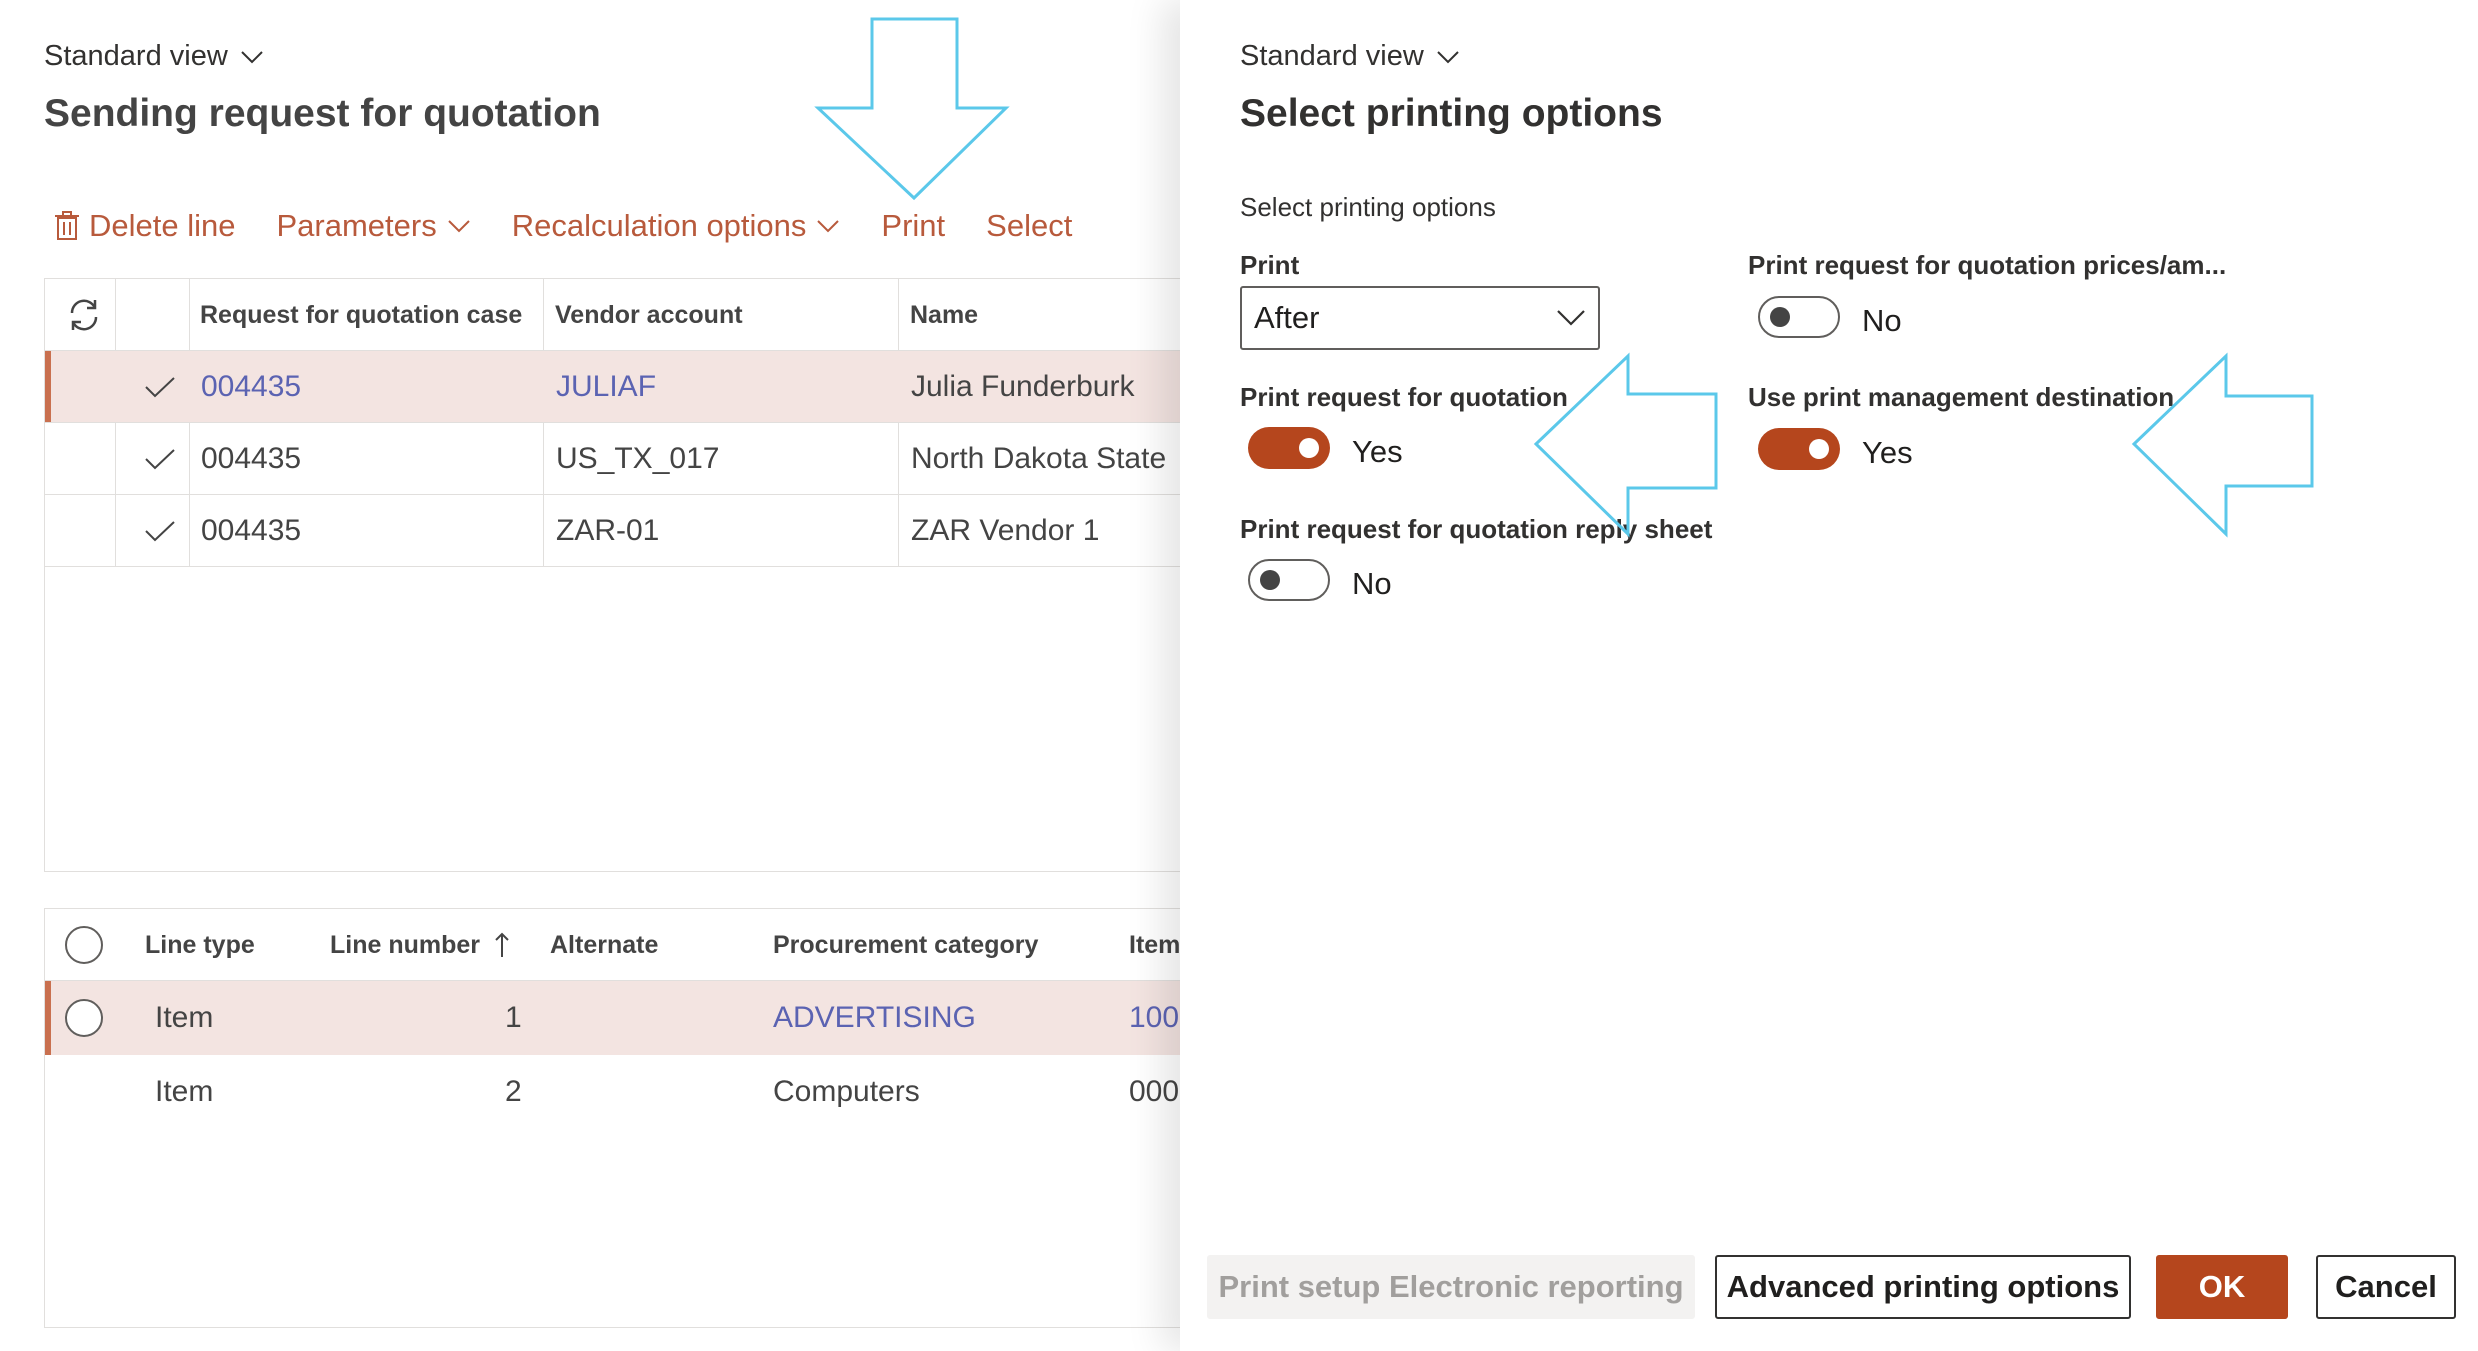  I want to click on parameters-menu: Parameters, so click(373, 226).